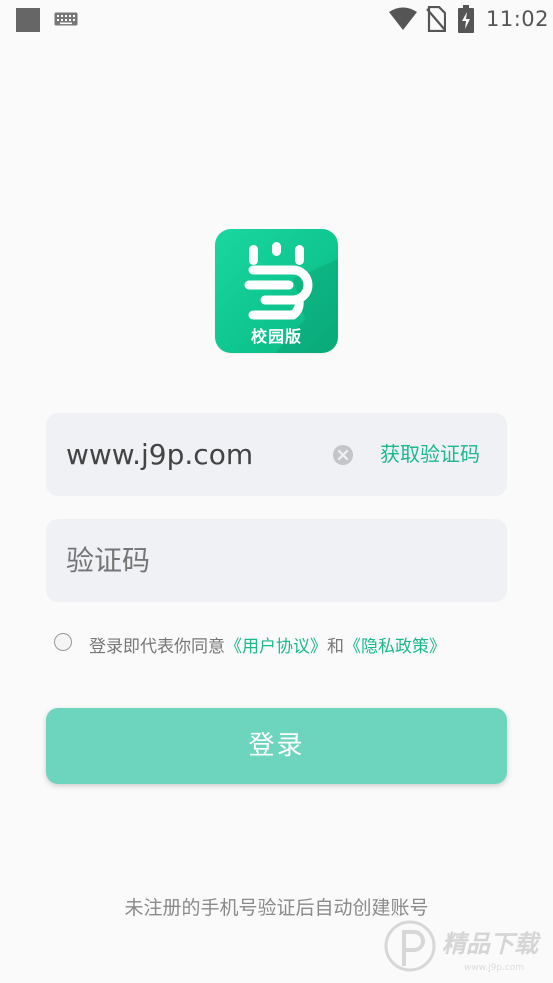 The width and height of the screenshot is (553, 983). I want to click on watermark-text: 精品下载, so click(492, 944).